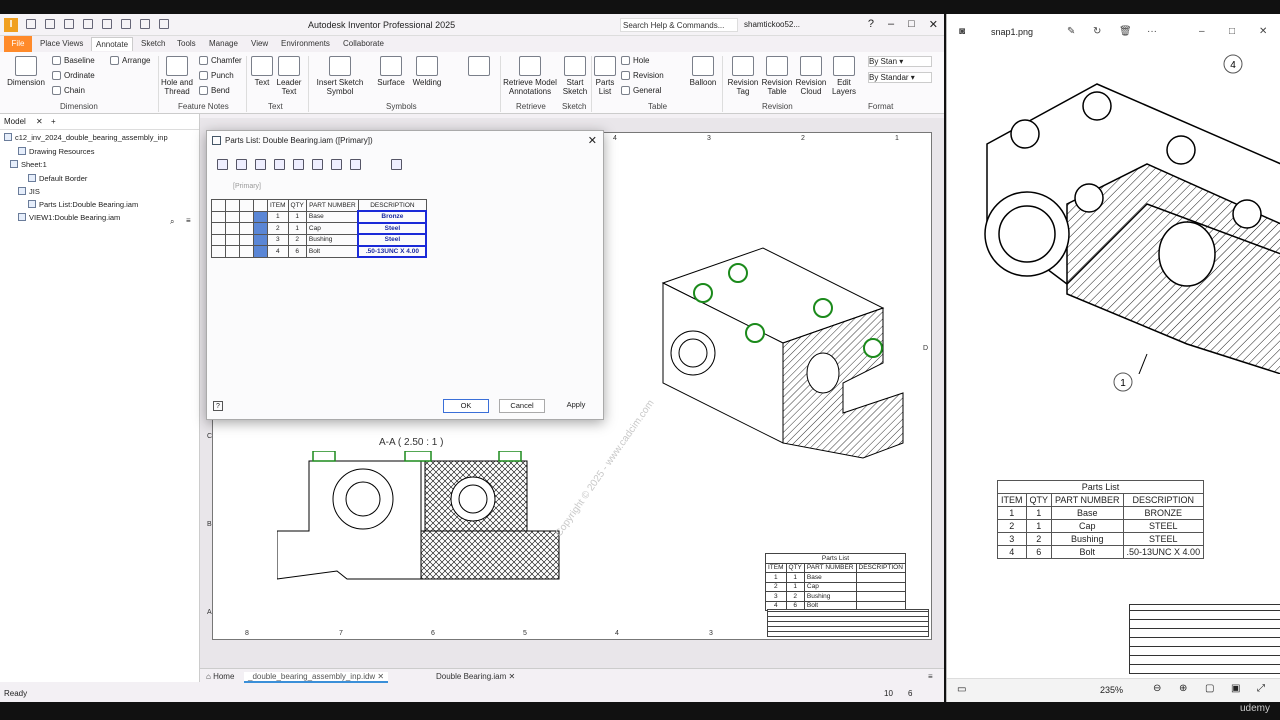  Describe the element at coordinates (363, 43) in the screenshot. I see `tab-collaborate: Collaborate` at that location.